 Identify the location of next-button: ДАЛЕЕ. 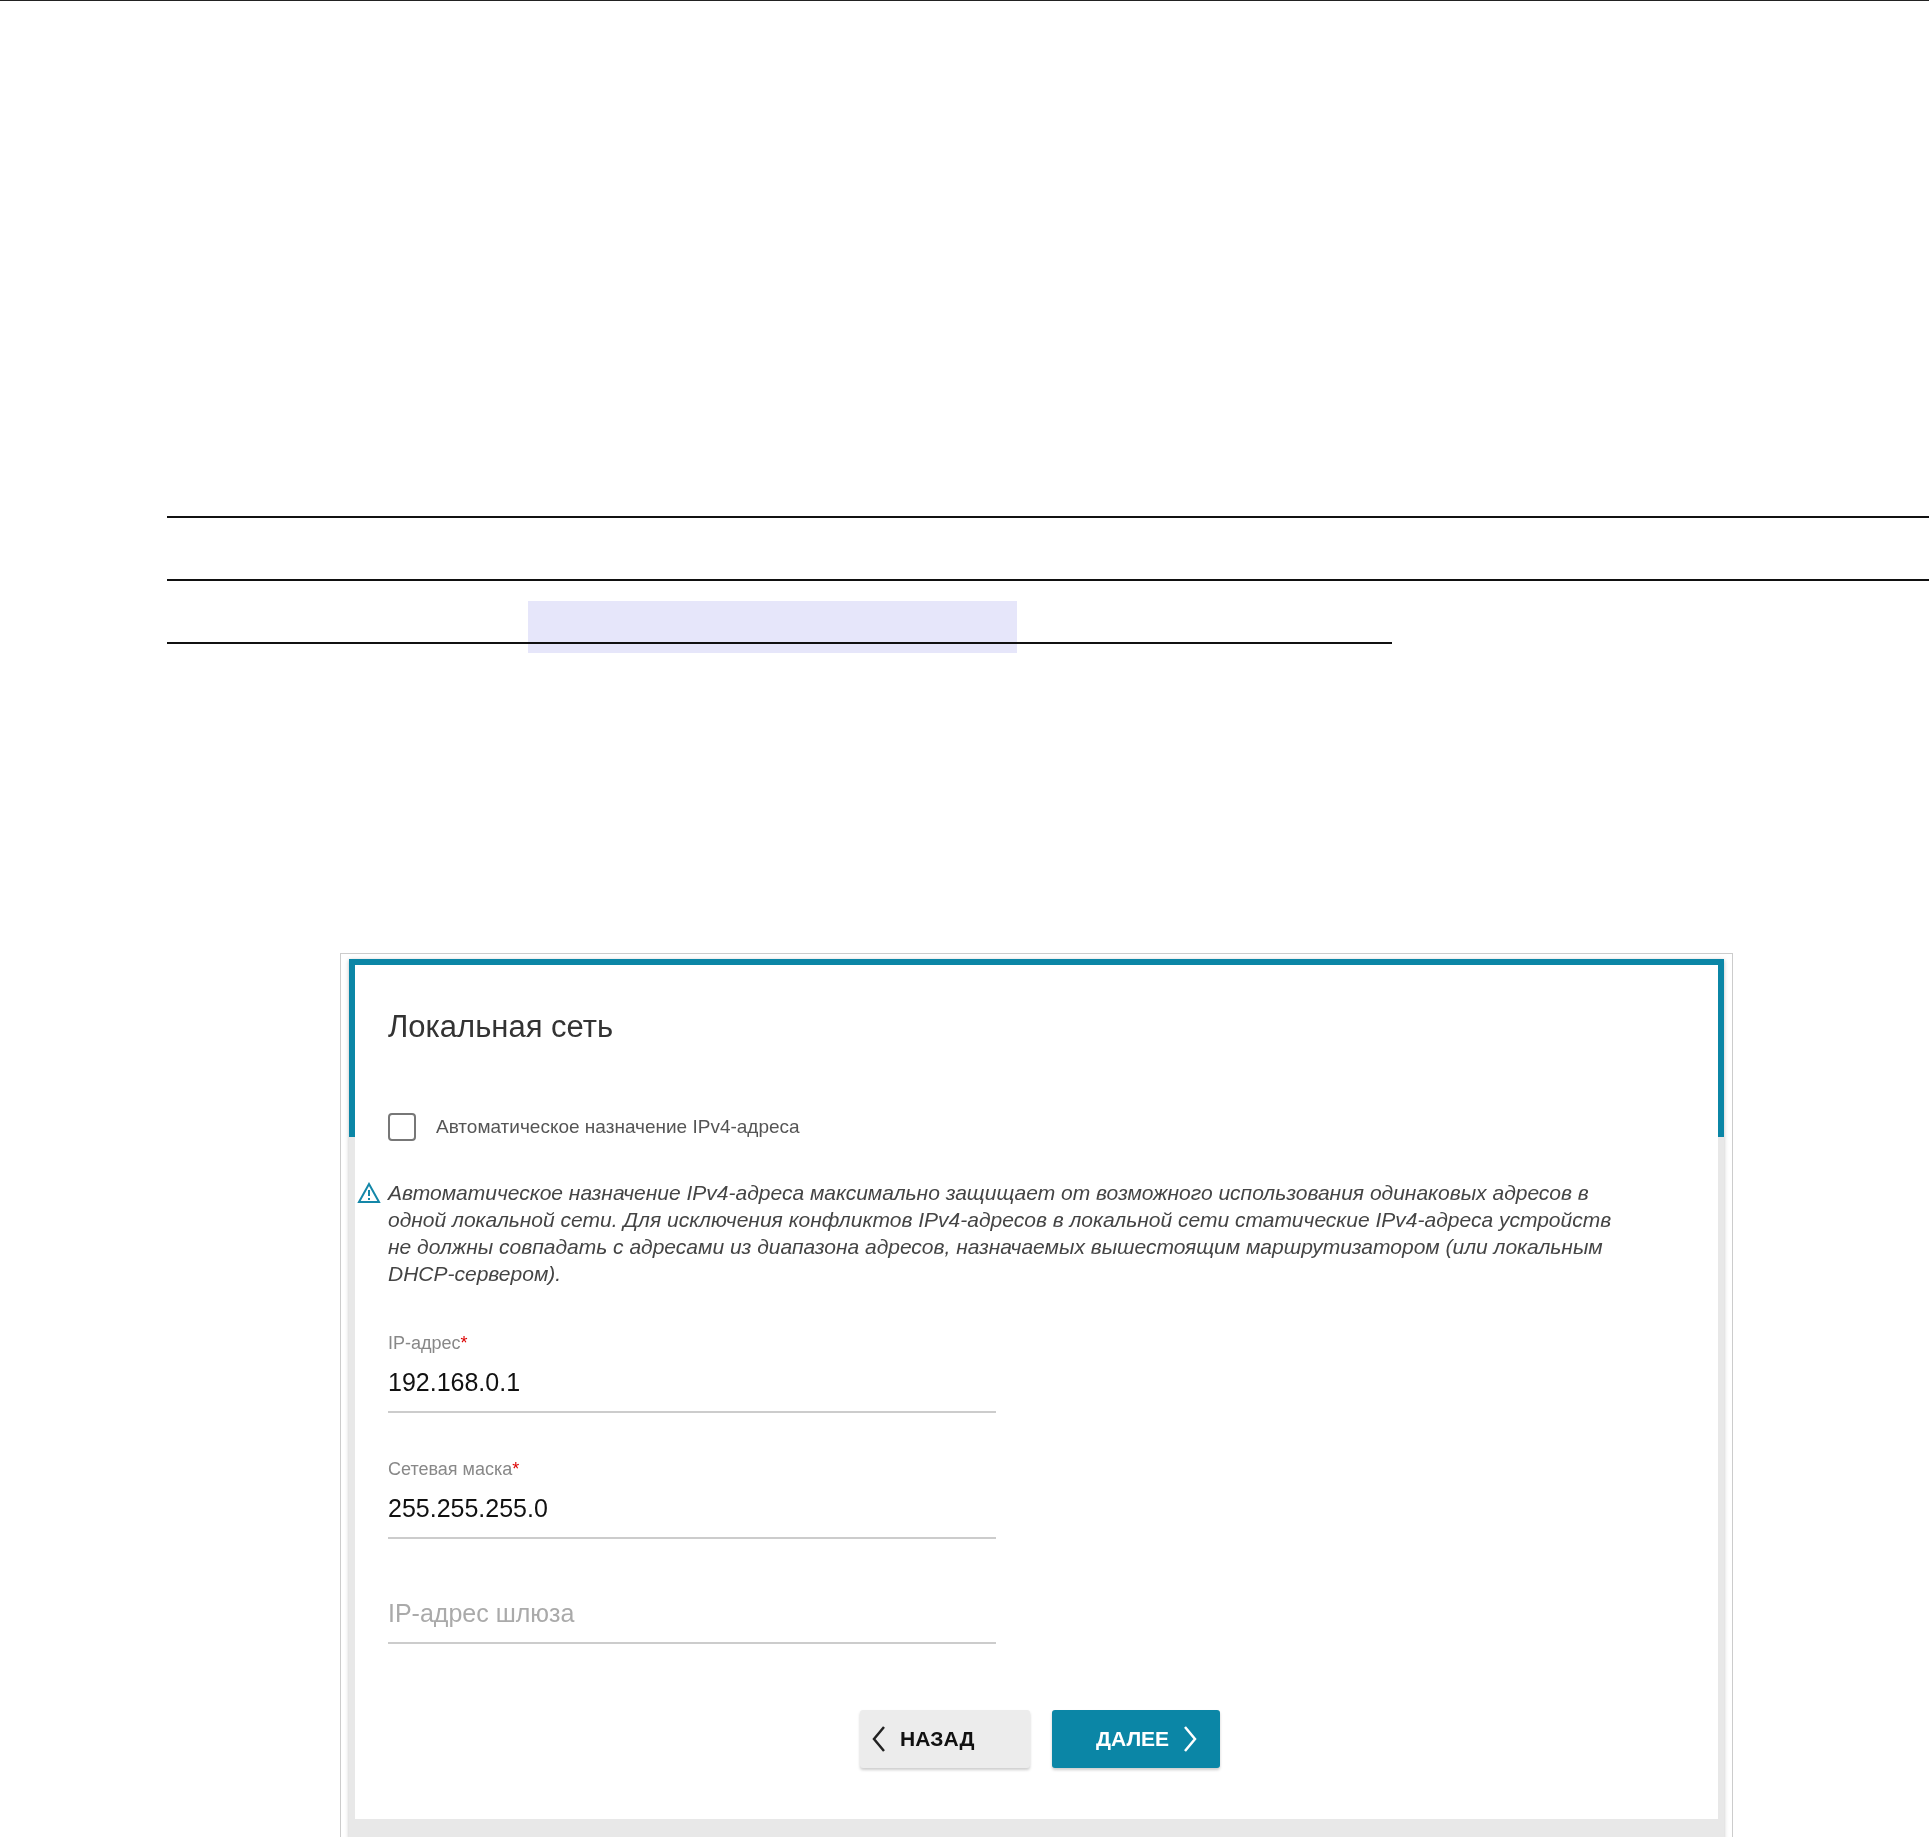
(1136, 1739).